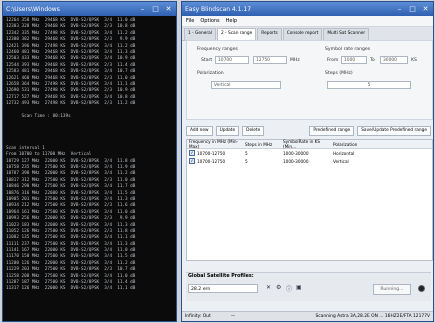 The width and height of the screenshot is (435, 323). Describe the element at coordinates (344, 153) in the screenshot. I see `cell-polarization: Horizontal` at that location.